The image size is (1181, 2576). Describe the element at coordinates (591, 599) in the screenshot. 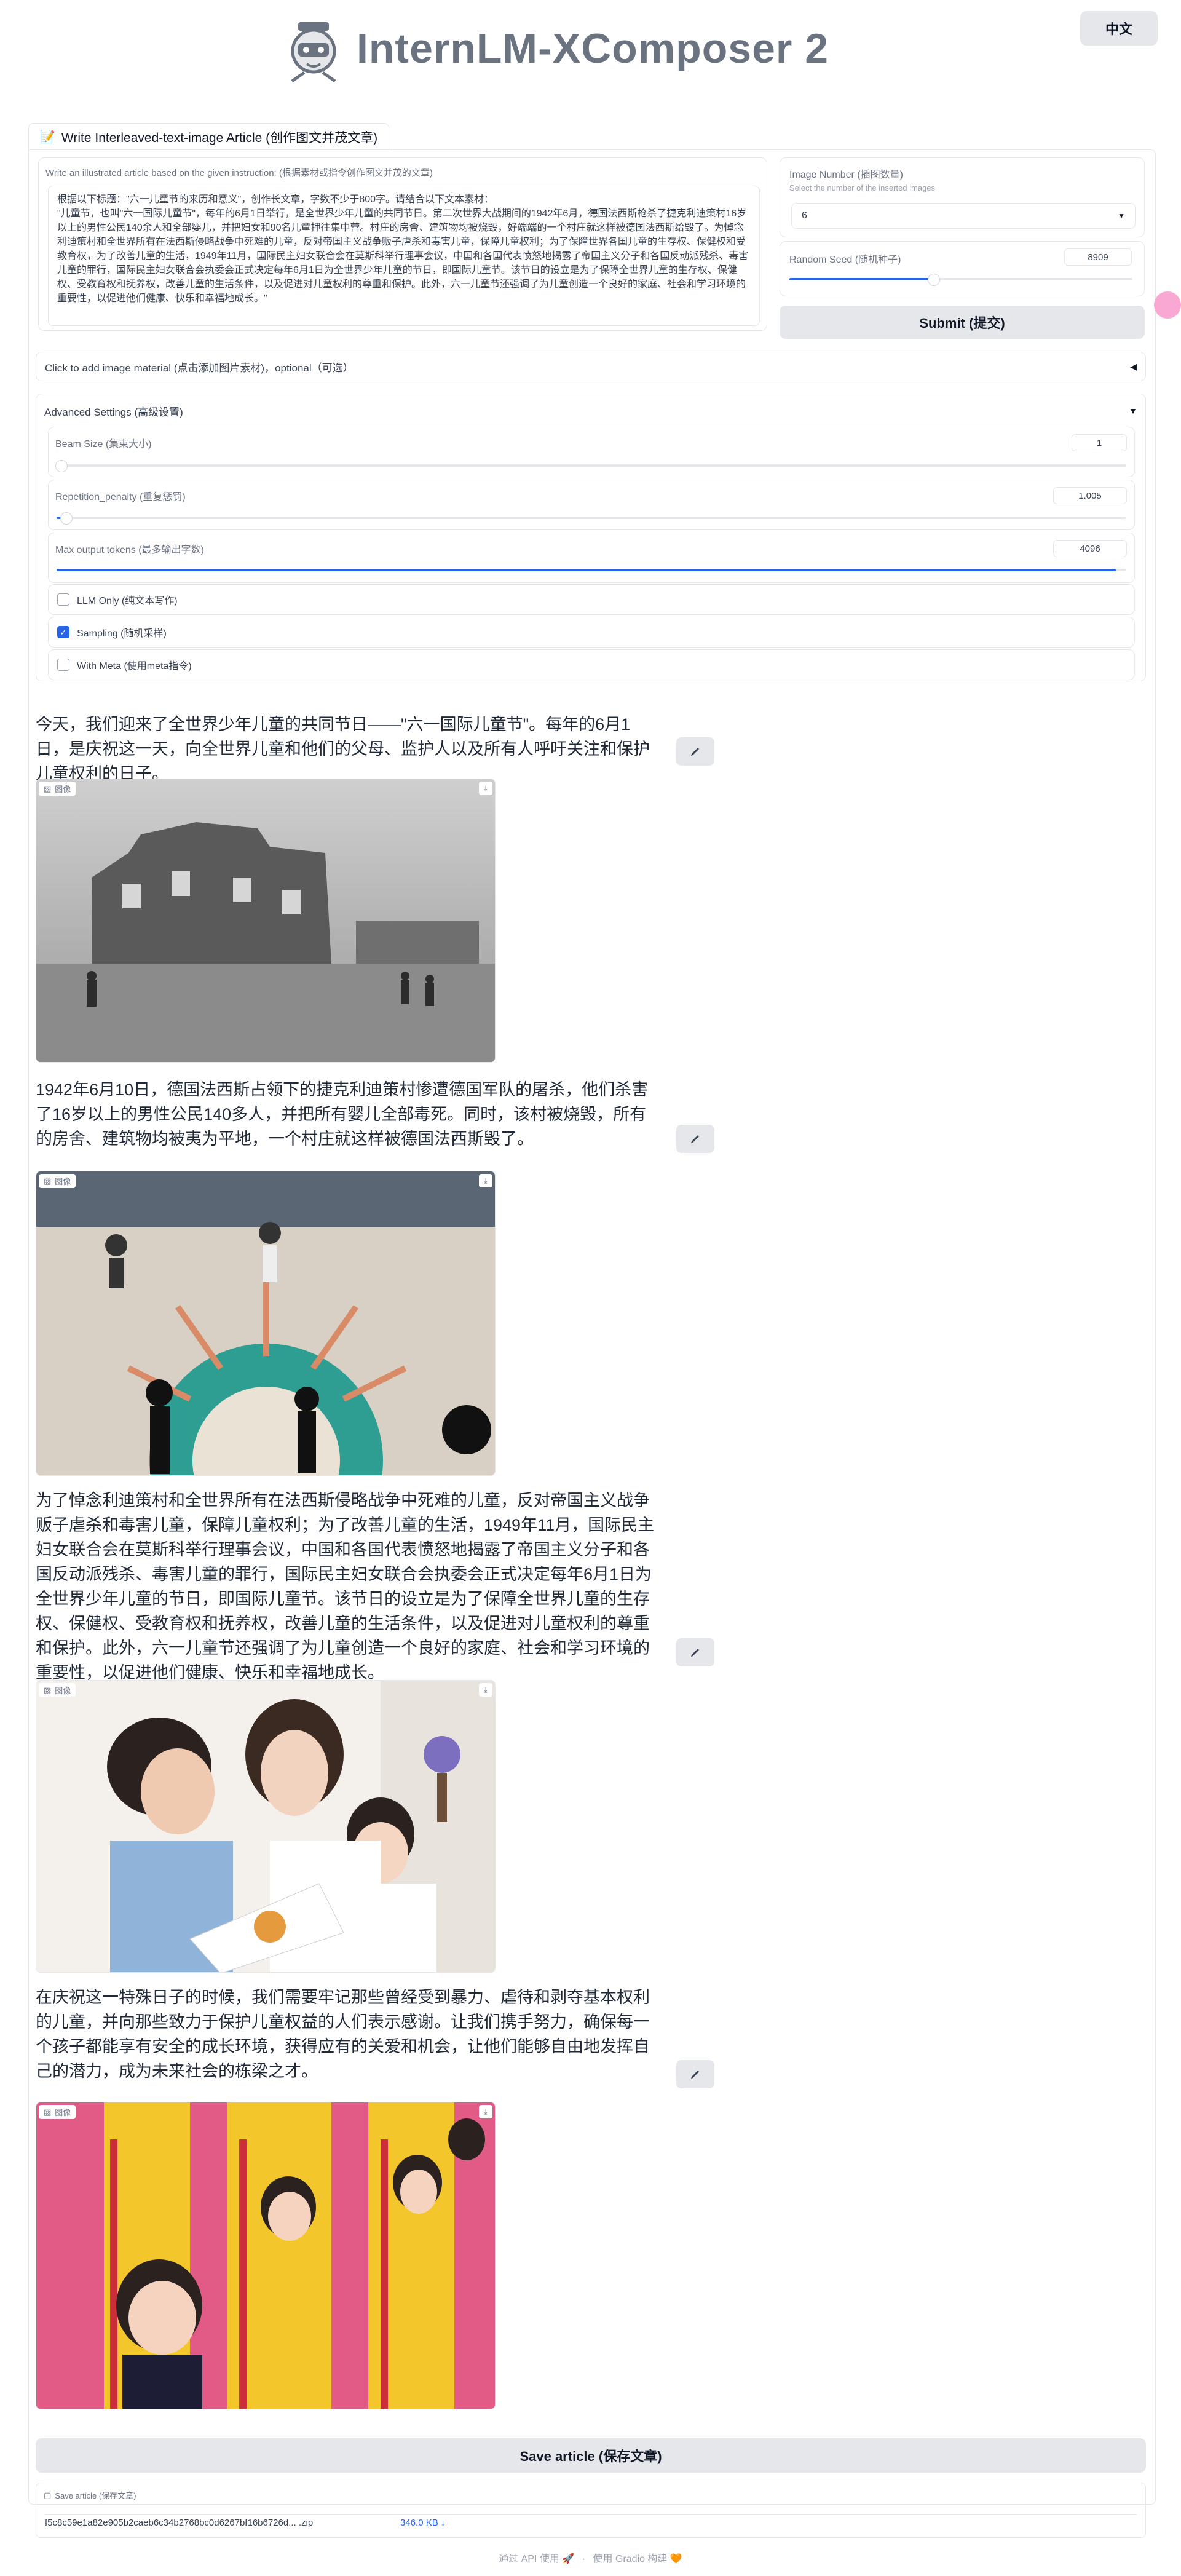

I see `llm-only-checkbox-row: LLM Only (纯文本写作)` at that location.